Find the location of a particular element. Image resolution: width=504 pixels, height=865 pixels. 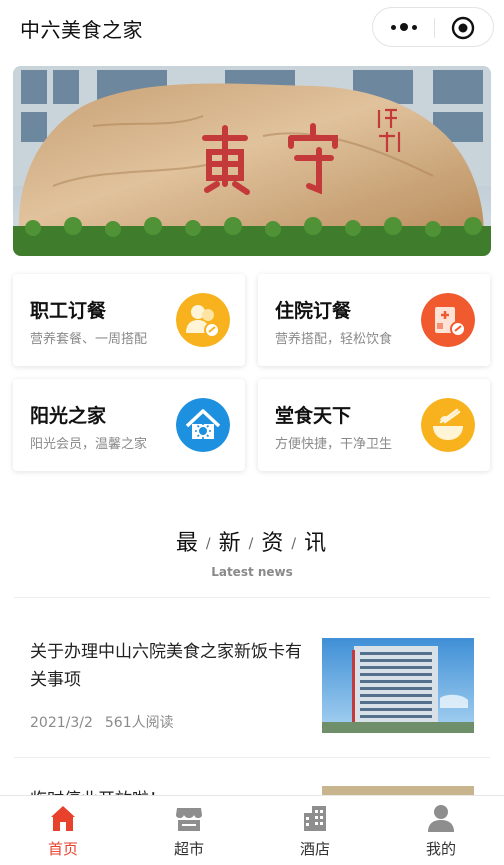

service-subtitle: 营养搭配，轻松饮食 is located at coordinates (334, 339).